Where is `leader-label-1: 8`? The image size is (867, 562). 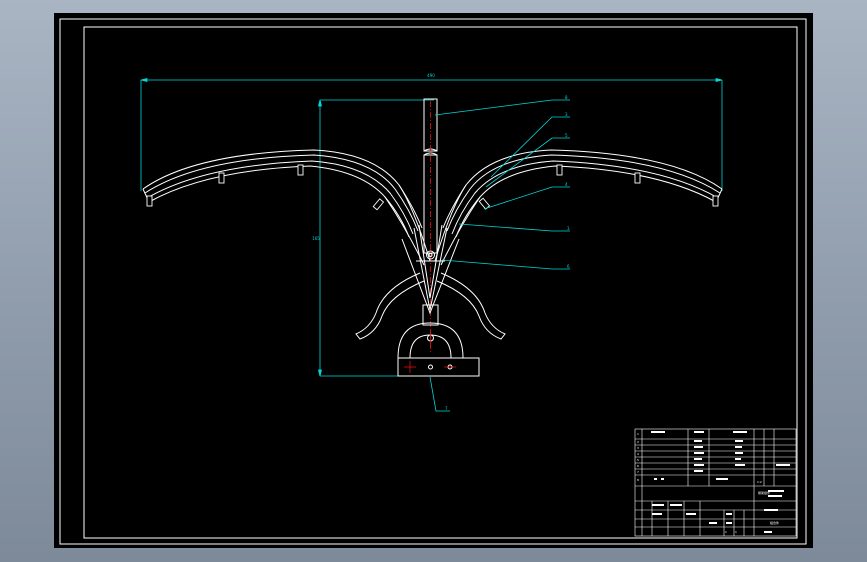 leader-label-1: 8 is located at coordinates (566, 97).